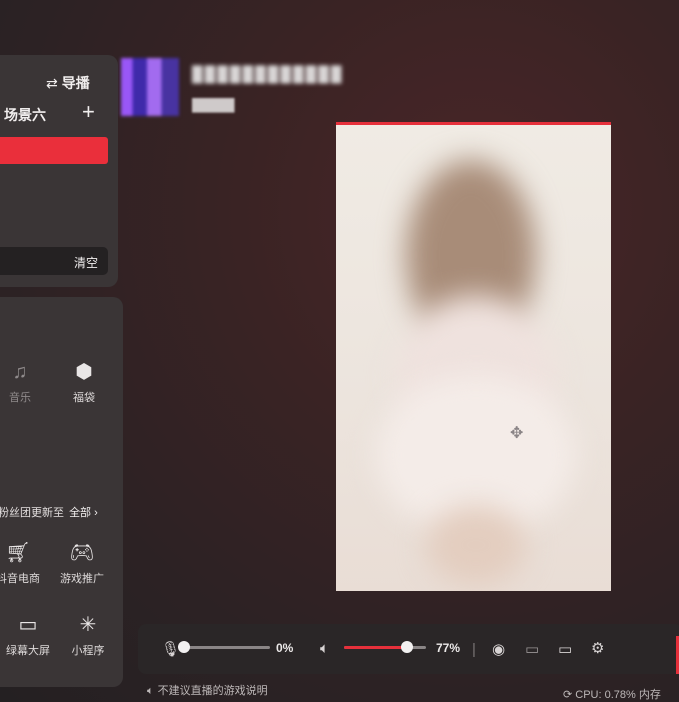 The width and height of the screenshot is (679, 702). I want to click on tool-big-screen: ▭ 绿幕大屏, so click(28, 635).